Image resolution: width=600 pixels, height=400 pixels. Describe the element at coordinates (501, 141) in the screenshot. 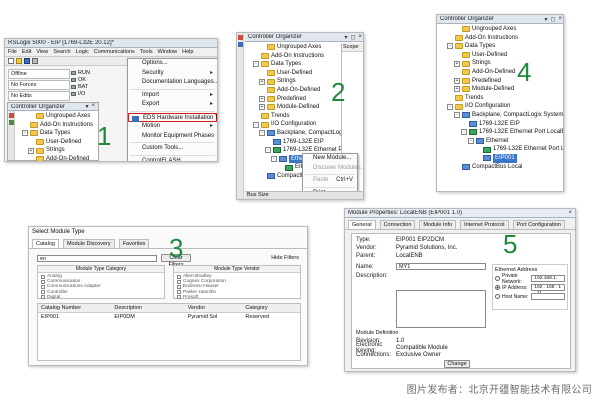

I see `tree-item: - Ethernet` at that location.